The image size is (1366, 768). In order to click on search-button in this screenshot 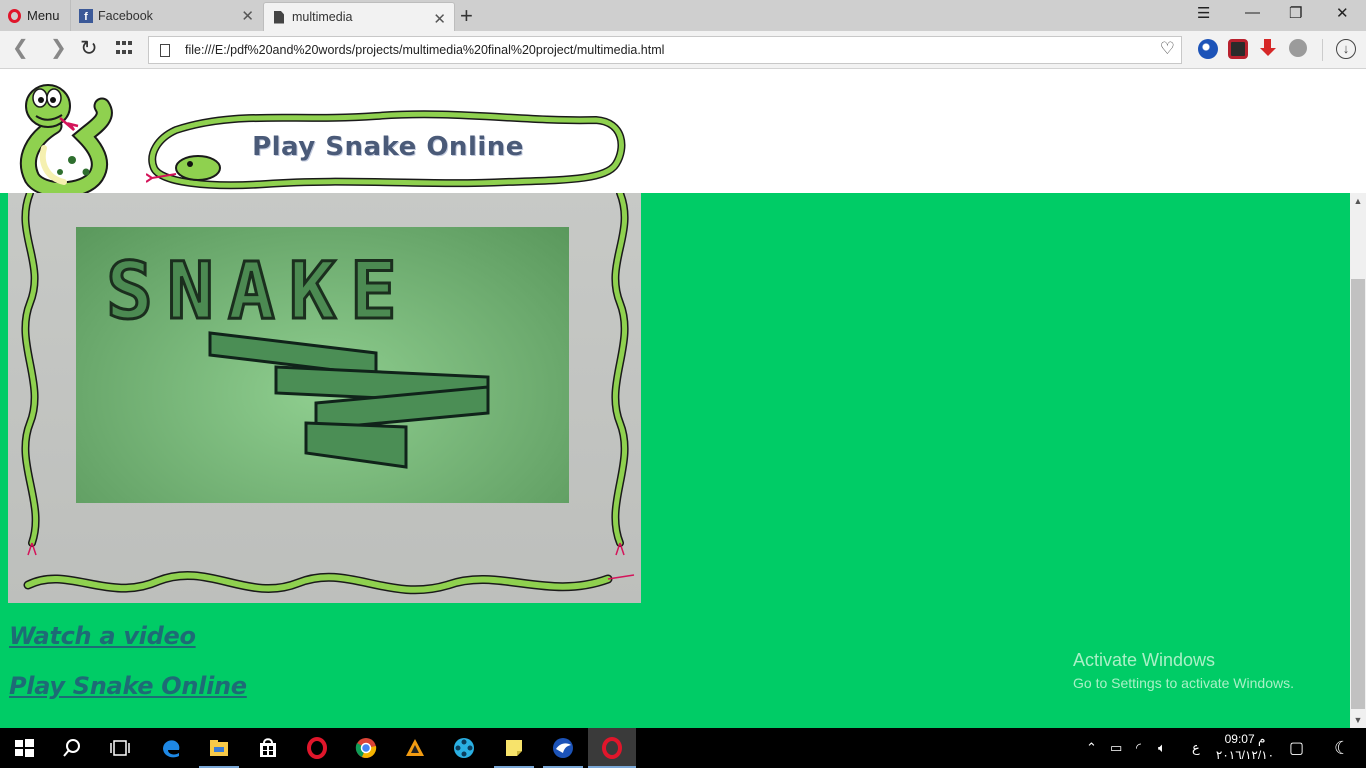, I will do `click(72, 748)`.